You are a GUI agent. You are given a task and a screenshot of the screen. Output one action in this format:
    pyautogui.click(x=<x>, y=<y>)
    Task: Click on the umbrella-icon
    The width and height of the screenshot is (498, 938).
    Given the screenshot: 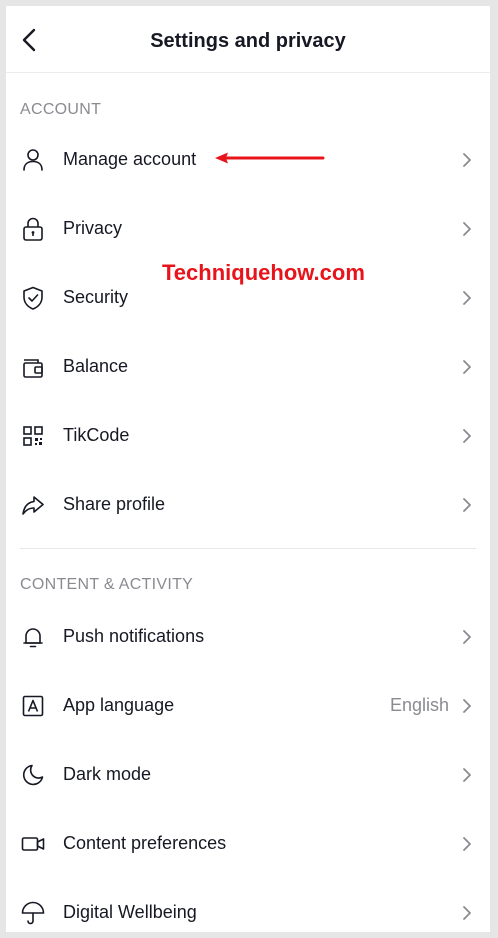 What is the action you would take?
    pyautogui.click(x=33, y=913)
    